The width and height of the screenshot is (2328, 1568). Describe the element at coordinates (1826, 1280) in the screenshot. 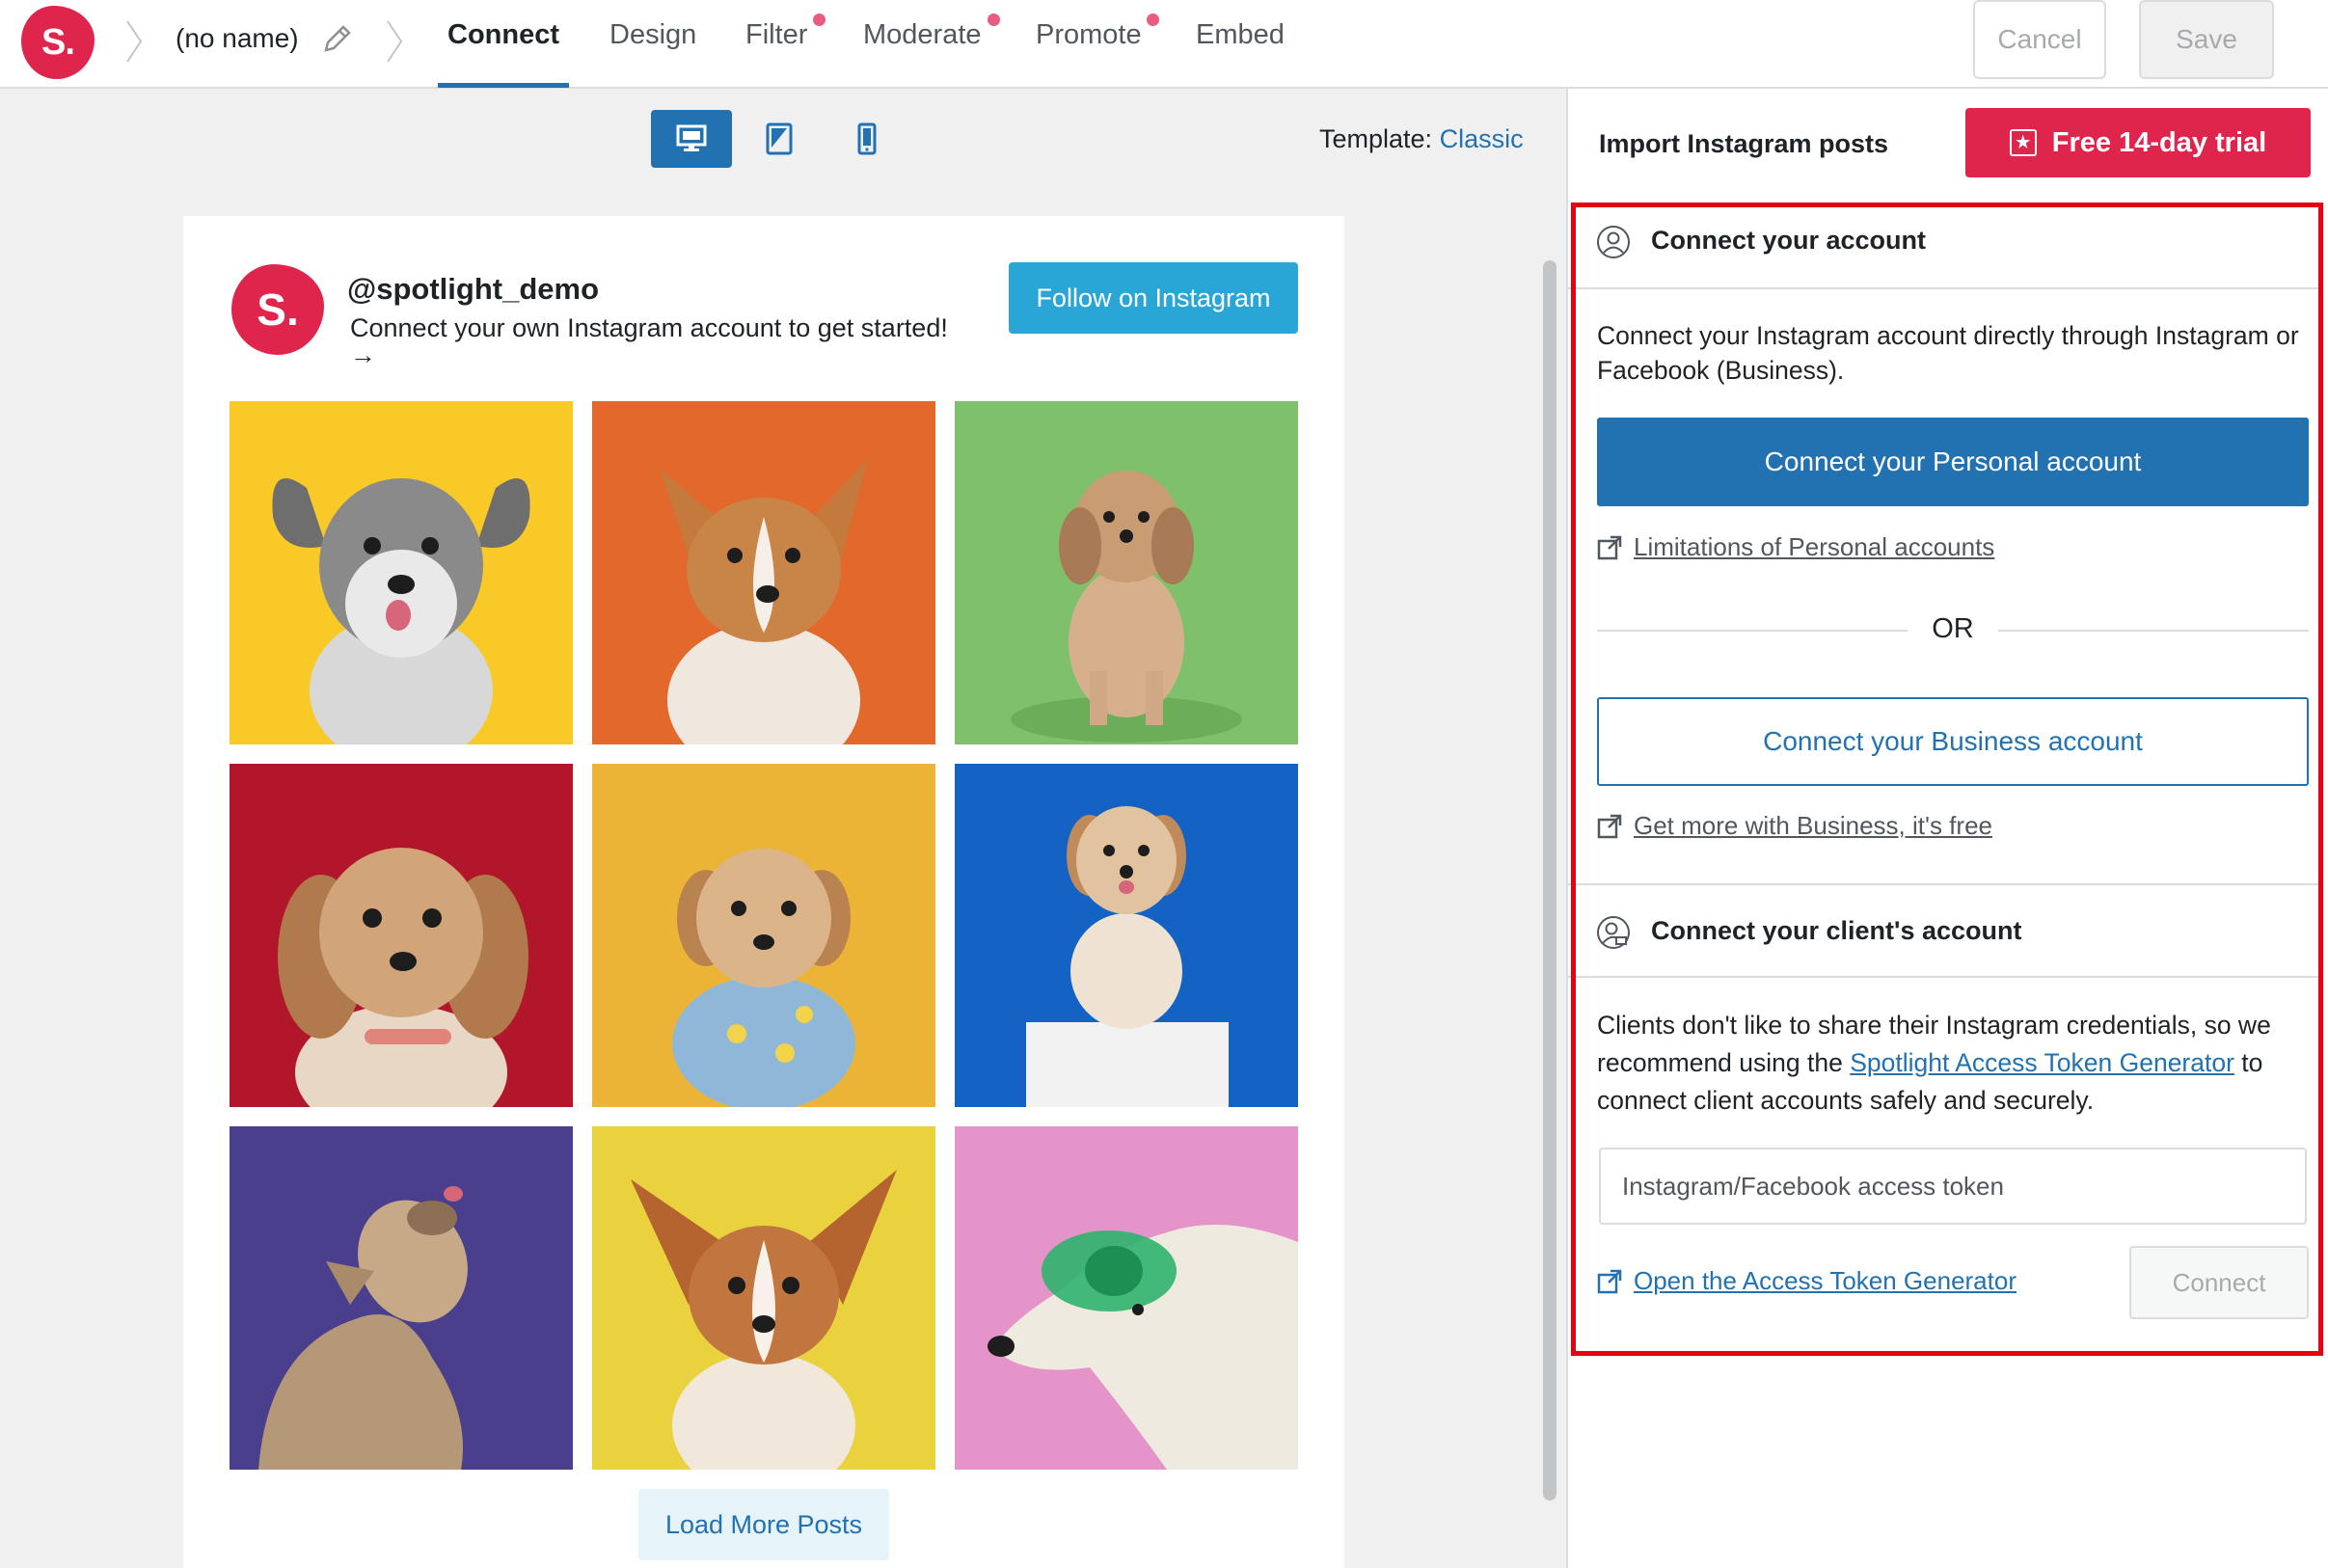

I see `open-token-generator-label: Open the Access Token Generator` at that location.